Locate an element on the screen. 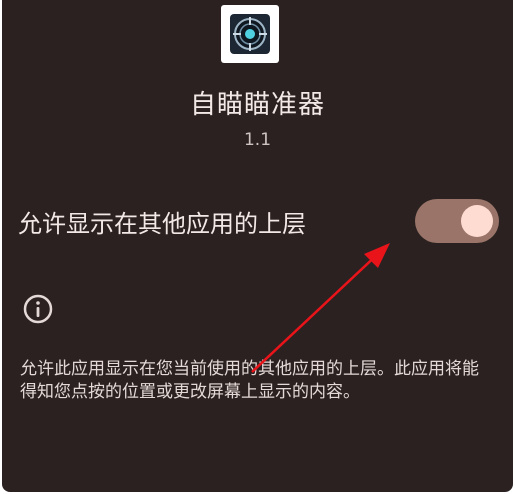 The image size is (515, 494). app-icon is located at coordinates (250, 34).